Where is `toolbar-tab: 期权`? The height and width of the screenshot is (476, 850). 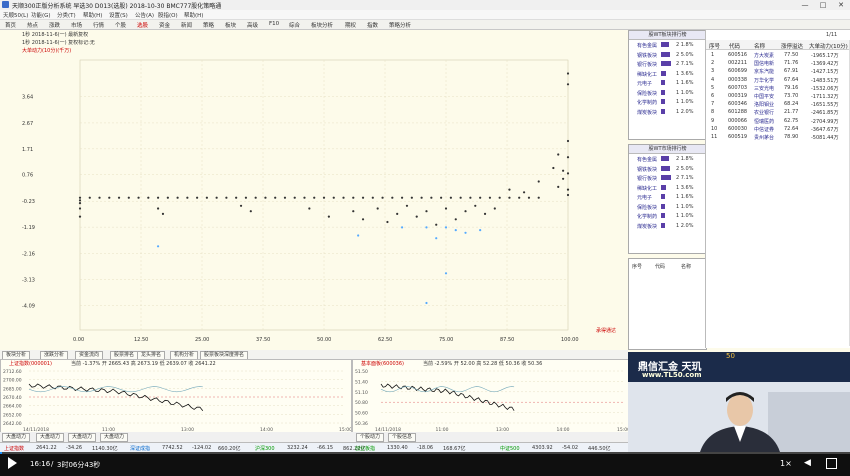
toolbar-tab: 期权 is located at coordinates (350, 25).